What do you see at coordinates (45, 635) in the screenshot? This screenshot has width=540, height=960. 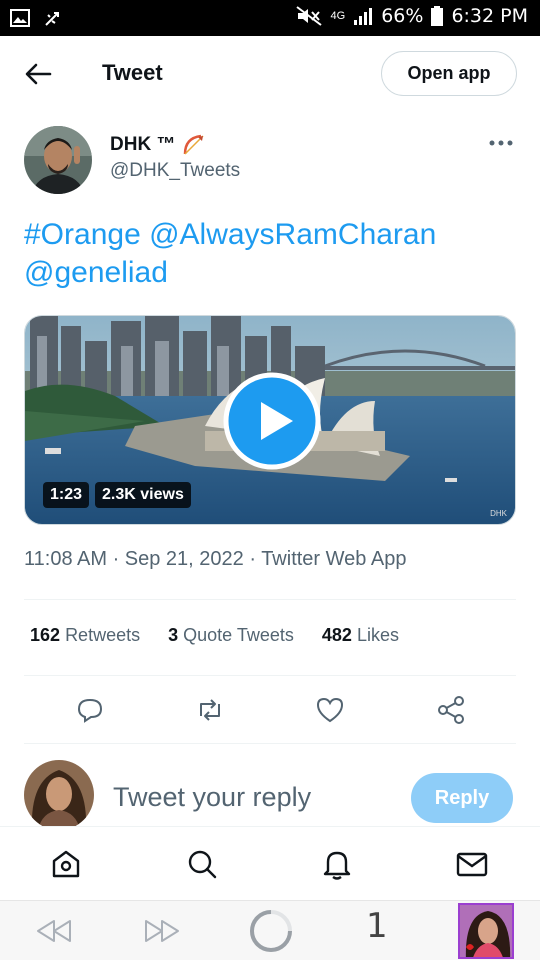 I see `retweets-count: 162` at bounding box center [45, 635].